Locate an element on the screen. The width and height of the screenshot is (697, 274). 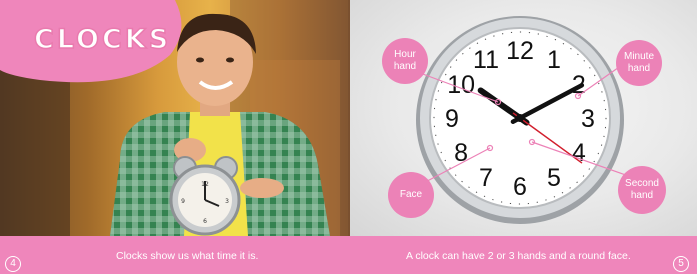
callout-hour-hand: Hour hand is located at coordinates (405, 61).